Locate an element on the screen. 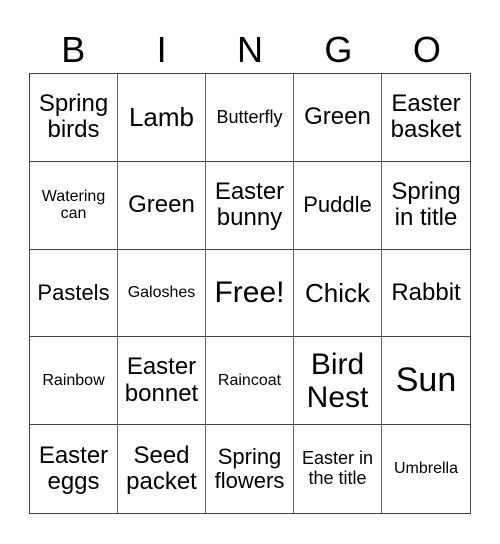  bingo-cell: Galoshes is located at coordinates (162, 293).